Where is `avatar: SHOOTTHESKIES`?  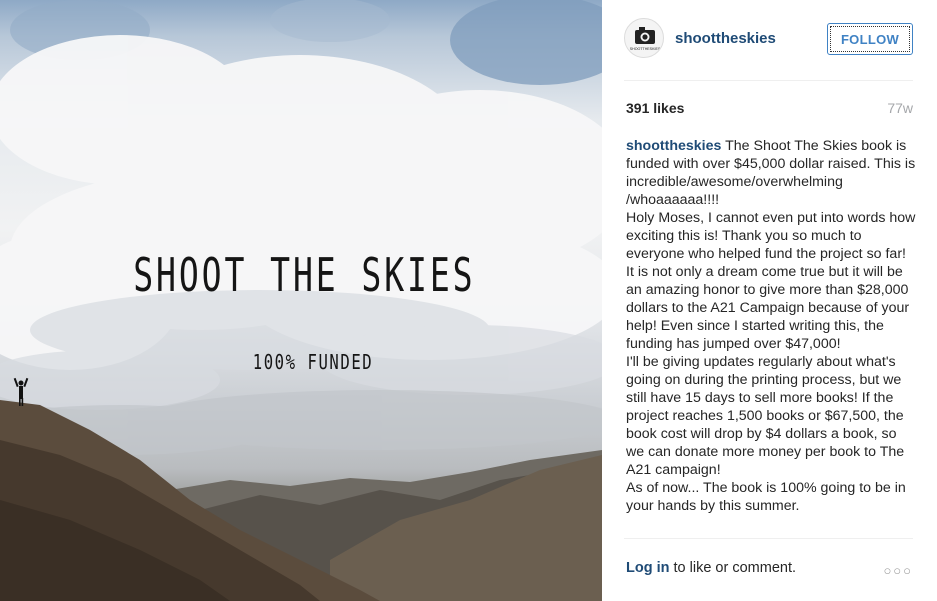 avatar: SHOOTTHESKIES is located at coordinates (644, 38).